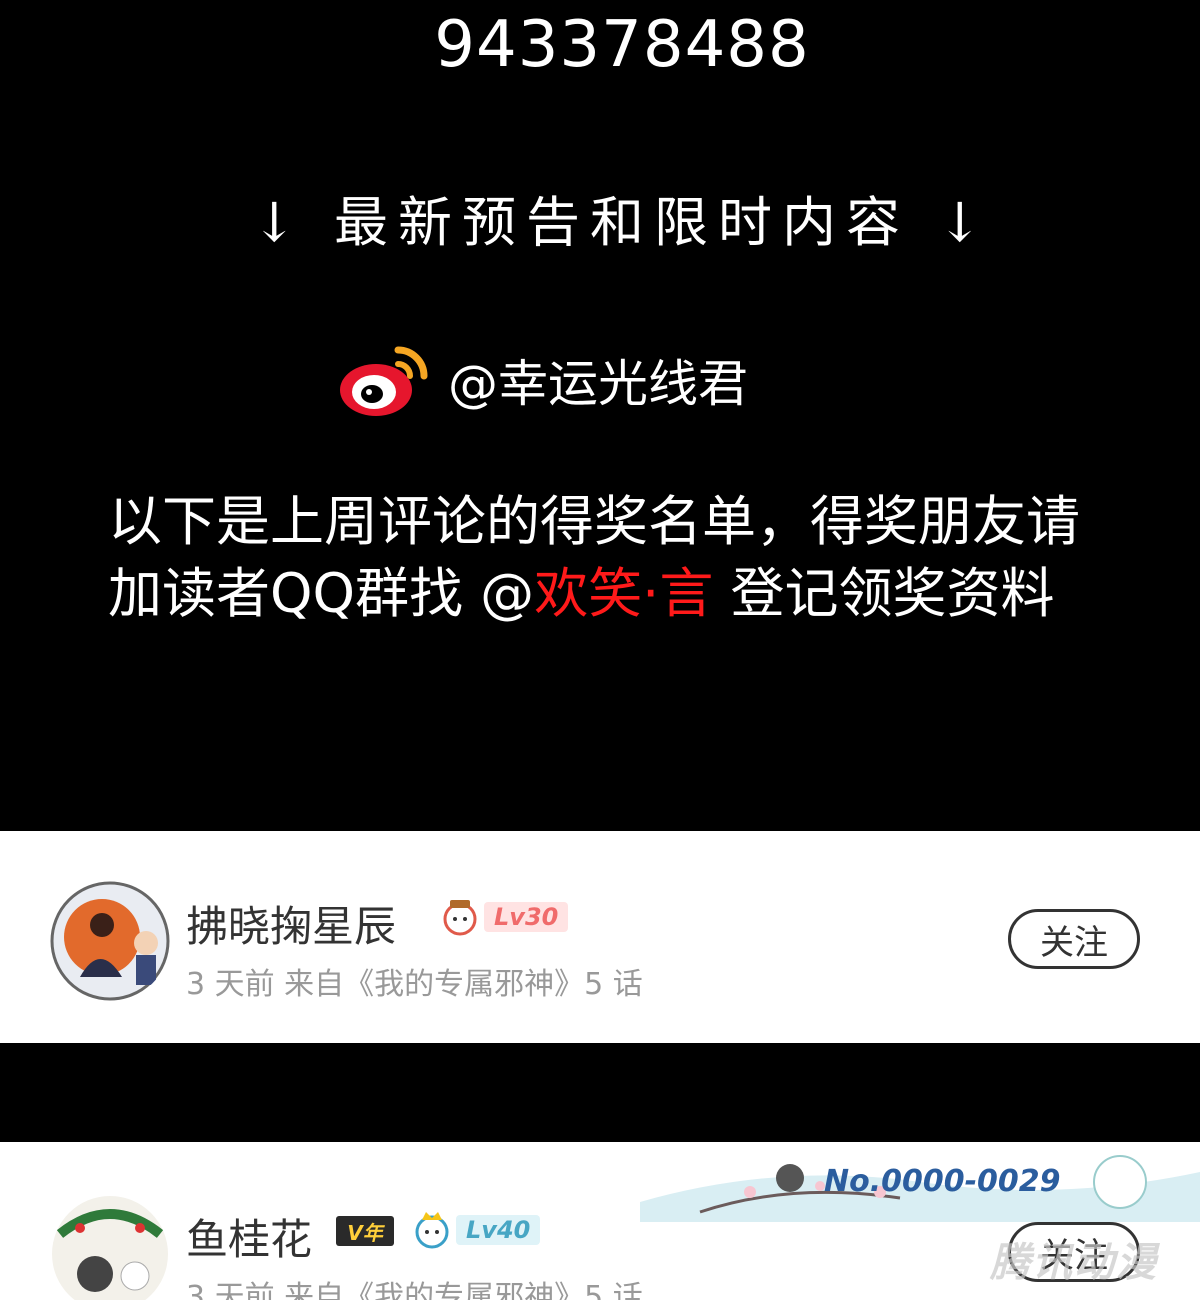  What do you see at coordinates (622, 45) in the screenshot?
I see `qq-group-number: 943378488` at bounding box center [622, 45].